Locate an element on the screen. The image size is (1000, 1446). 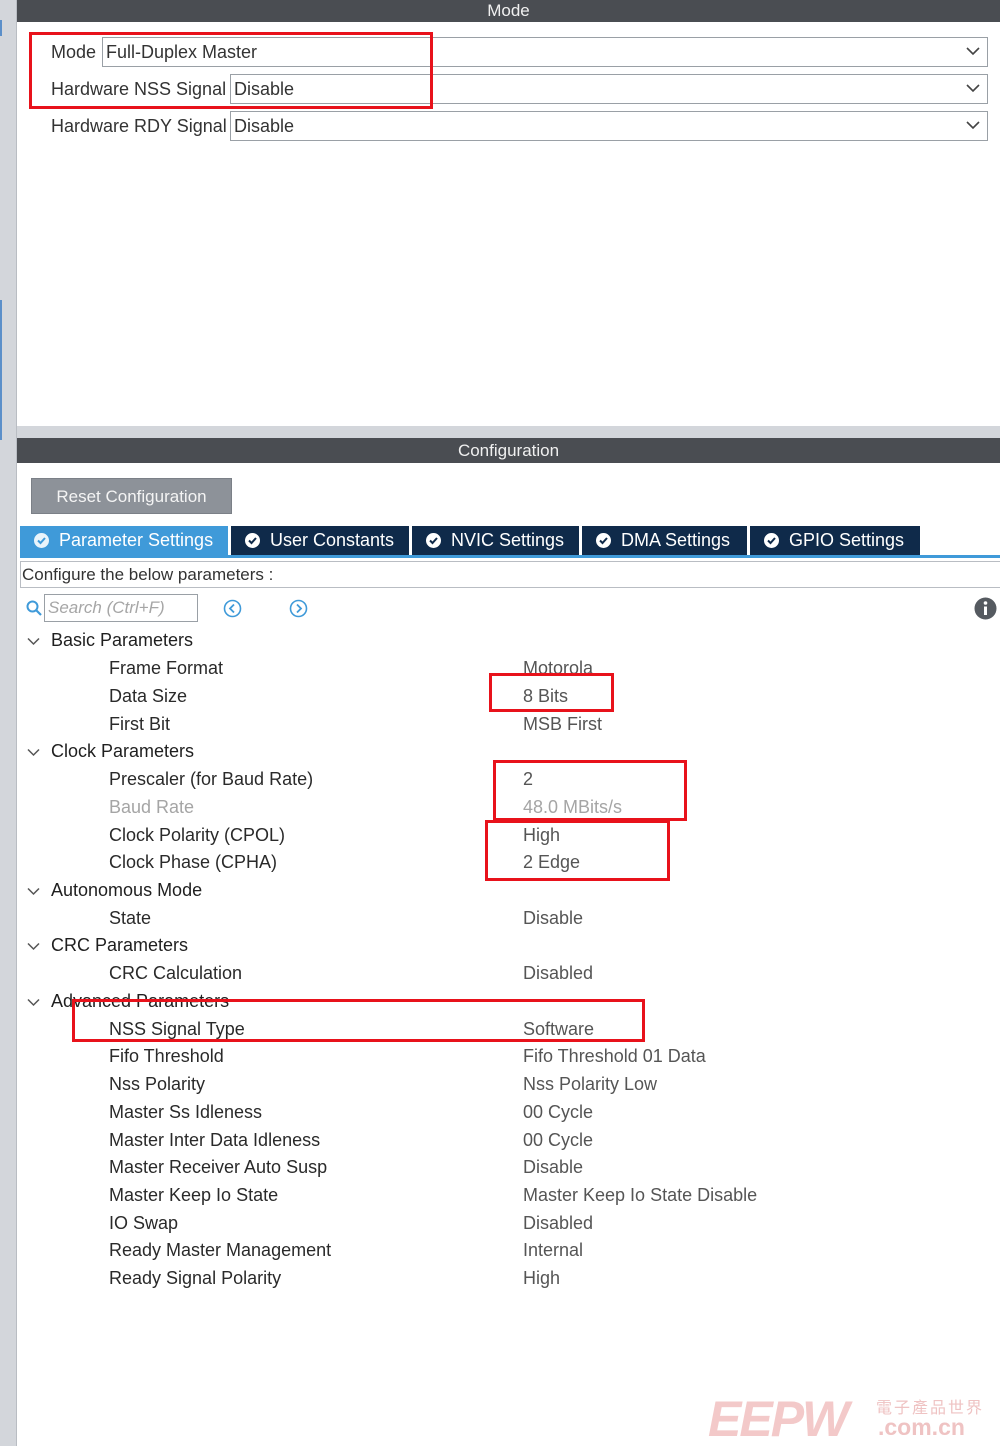
param-row-nss-polarity: Nss Polarity Nss Polarity Low is located at coordinates (500, 1086).